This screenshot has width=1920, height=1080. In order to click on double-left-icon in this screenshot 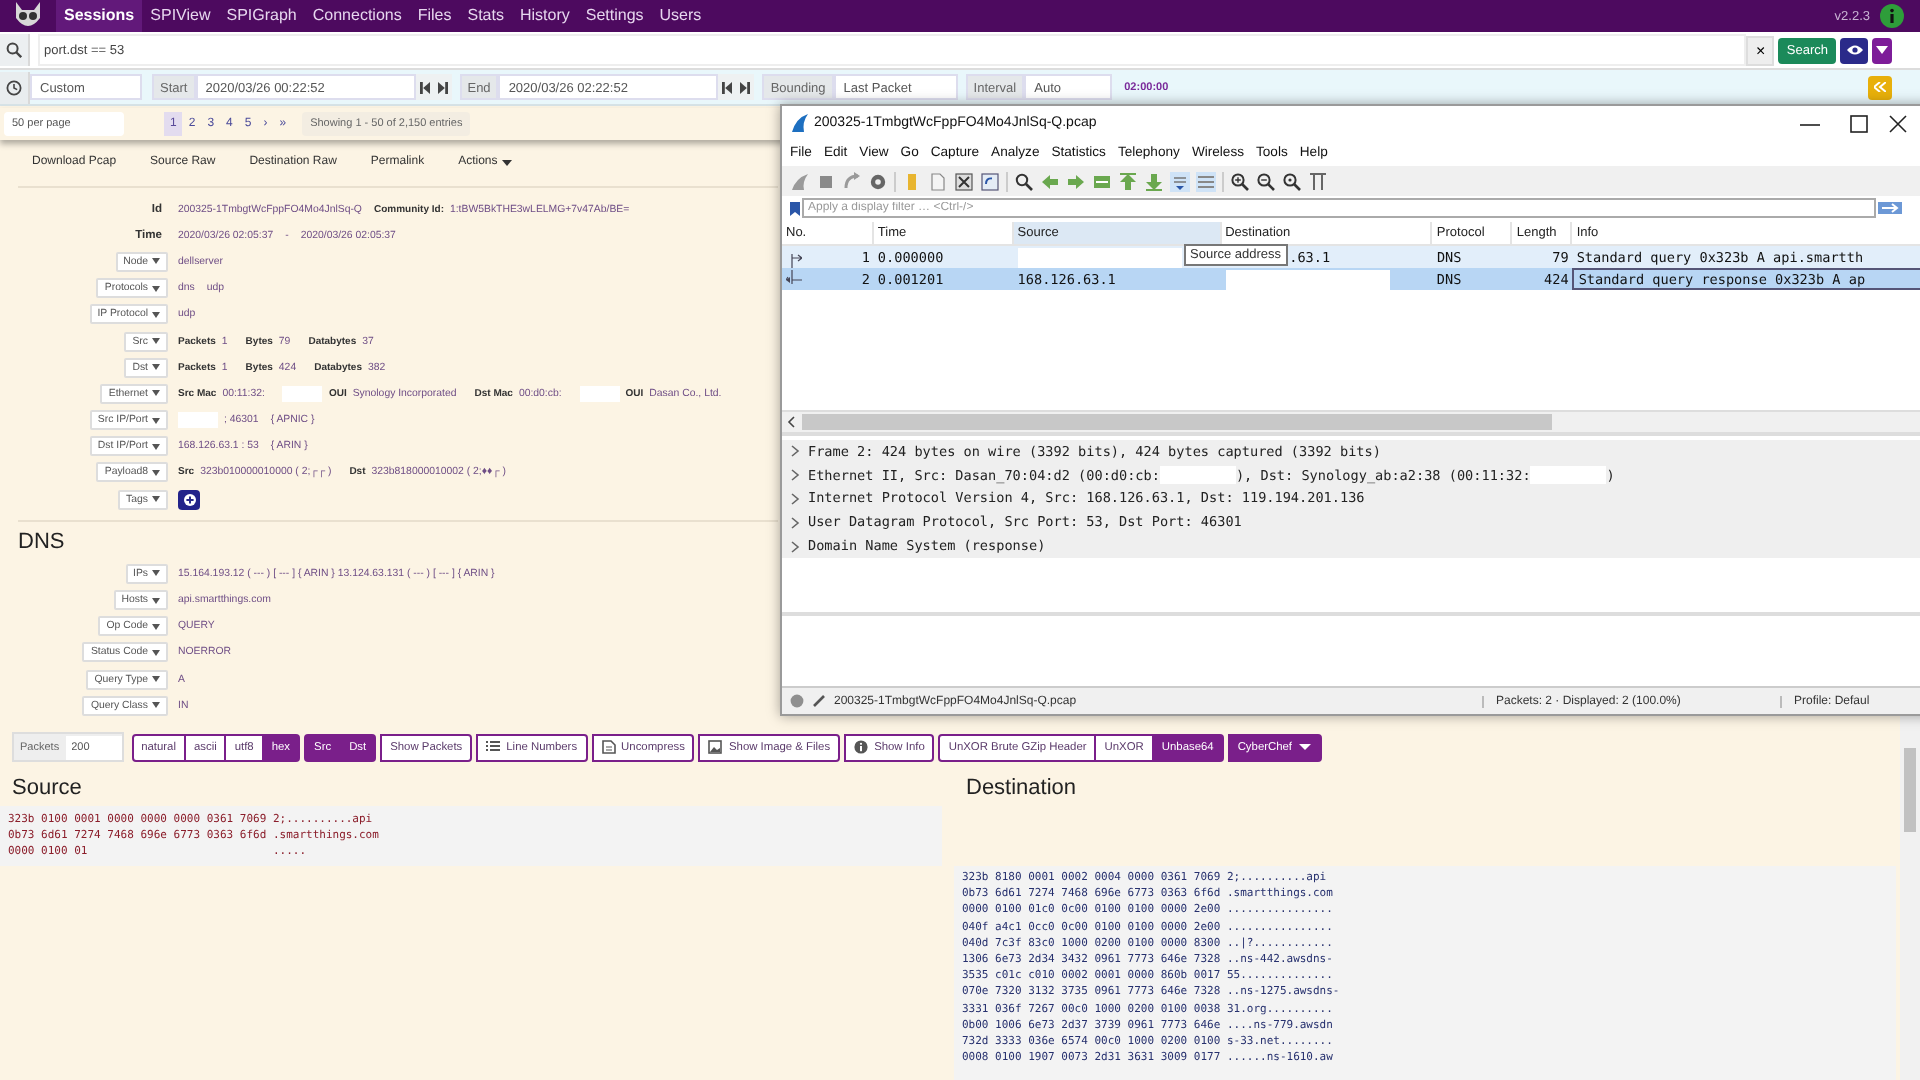, I will do `click(1880, 87)`.